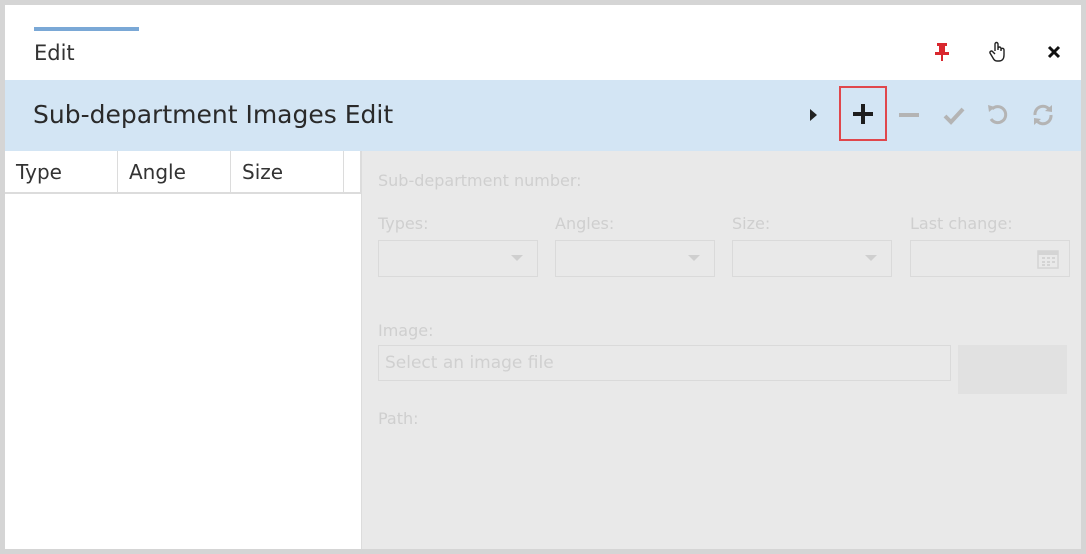  What do you see at coordinates (406, 330) in the screenshot?
I see `image-label: Image:` at bounding box center [406, 330].